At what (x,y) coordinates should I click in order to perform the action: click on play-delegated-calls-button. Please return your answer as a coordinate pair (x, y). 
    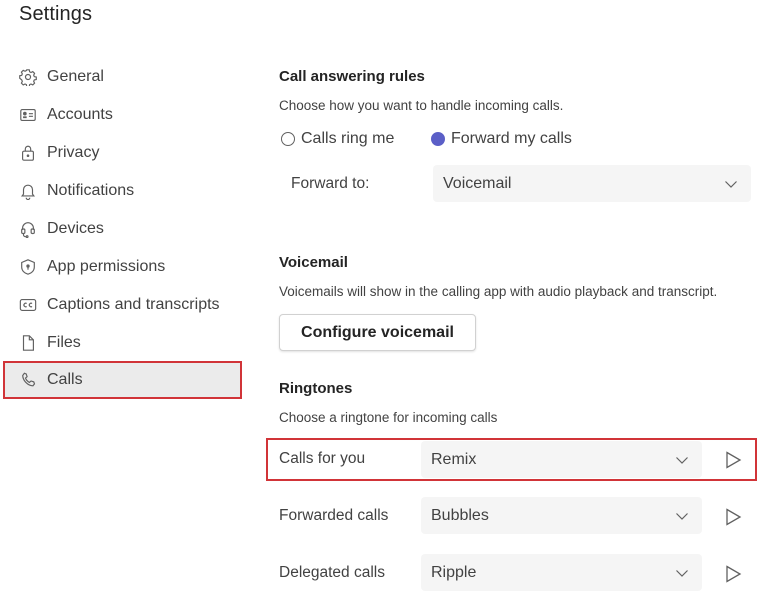
    Looking at the image, I should click on (733, 574).